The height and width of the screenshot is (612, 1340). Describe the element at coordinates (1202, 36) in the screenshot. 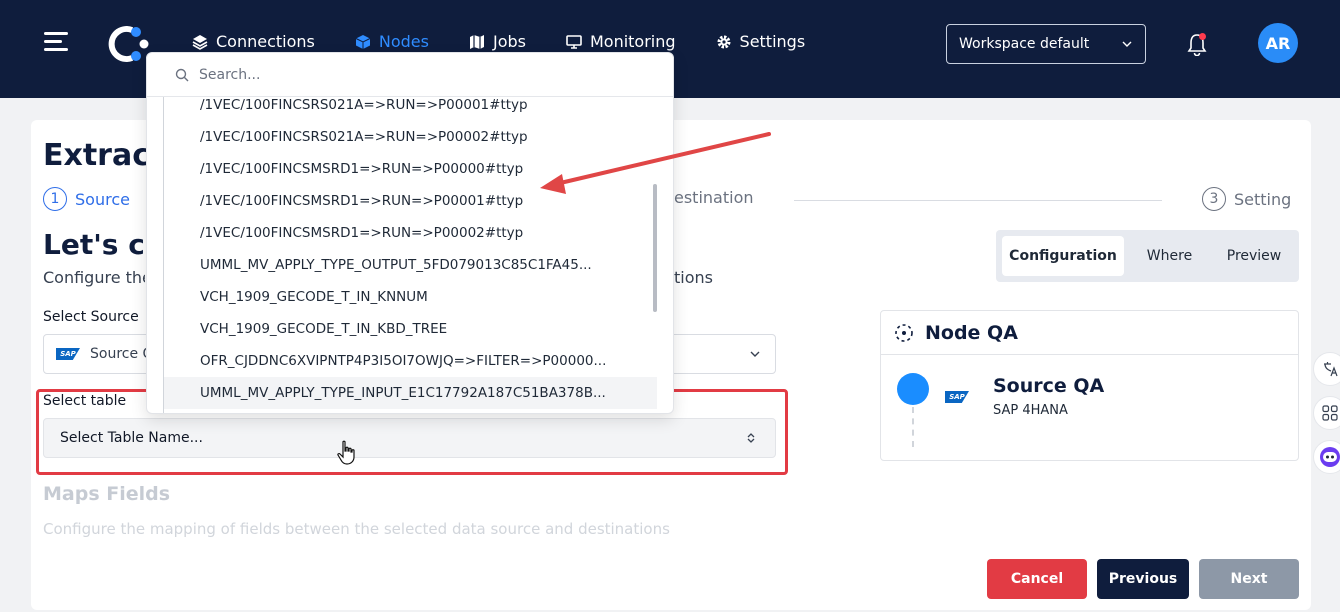

I see `notification-dot` at that location.